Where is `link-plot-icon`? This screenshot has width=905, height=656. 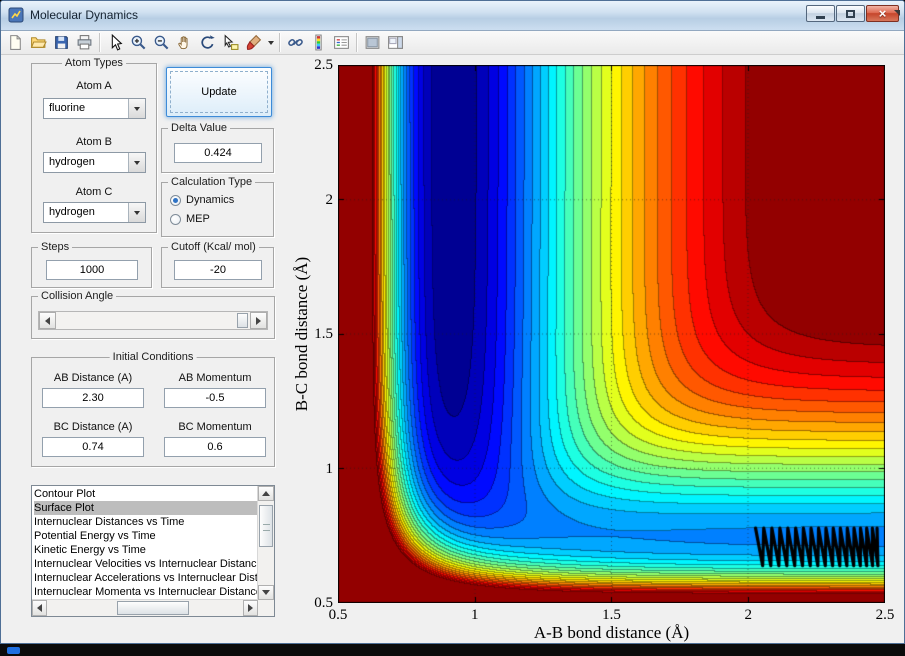 link-plot-icon is located at coordinates (295, 42).